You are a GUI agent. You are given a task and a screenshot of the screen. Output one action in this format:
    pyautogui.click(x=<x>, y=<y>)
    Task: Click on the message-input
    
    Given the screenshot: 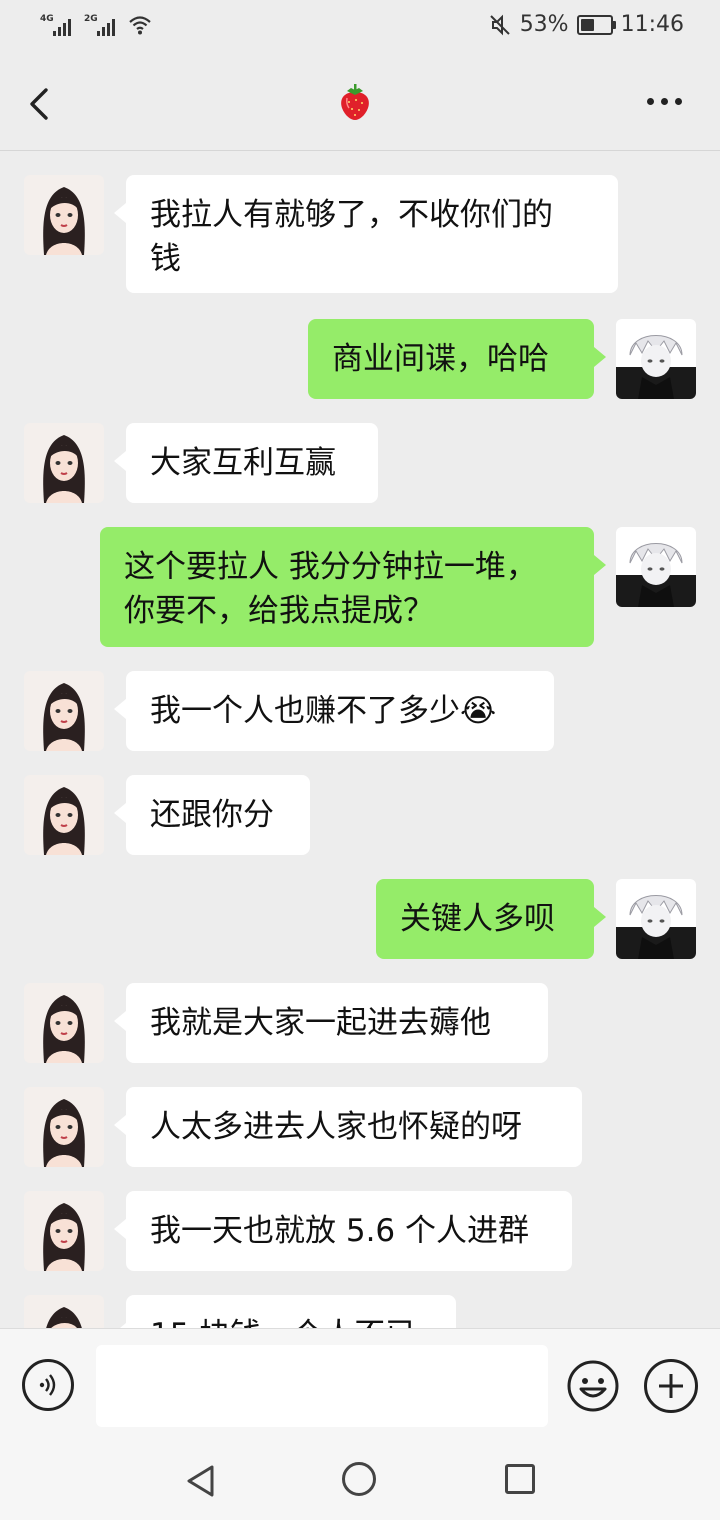 What is the action you would take?
    pyautogui.click(x=322, y=1386)
    